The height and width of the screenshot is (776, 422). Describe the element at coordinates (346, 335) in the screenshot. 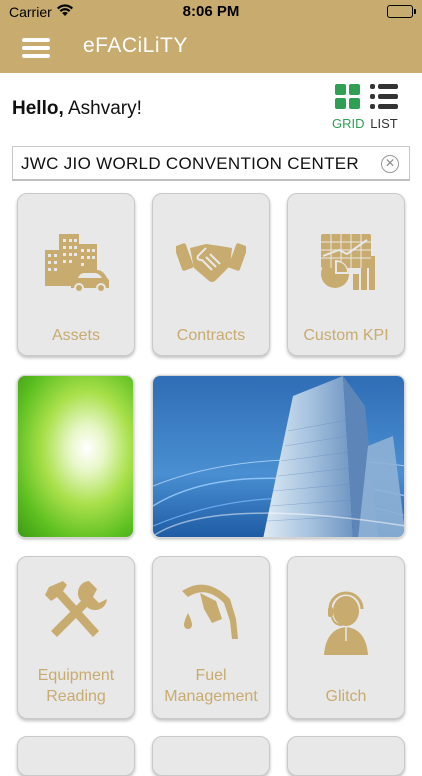

I see `tile-label: Custom KPI` at that location.